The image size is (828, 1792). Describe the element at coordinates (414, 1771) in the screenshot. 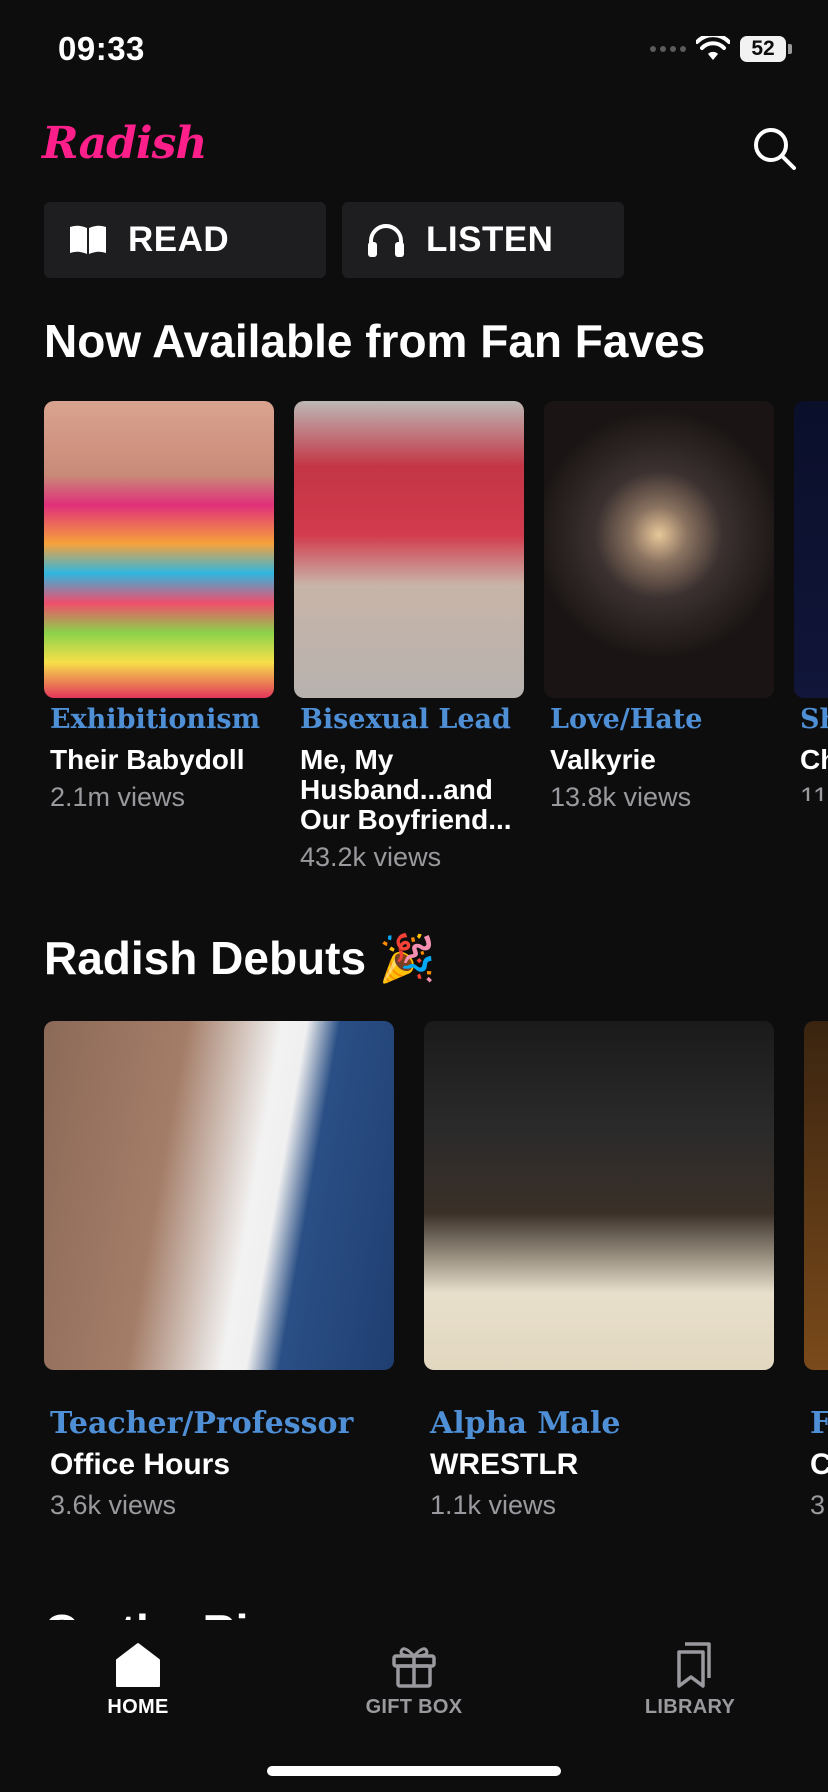

I see `home-indicator` at that location.